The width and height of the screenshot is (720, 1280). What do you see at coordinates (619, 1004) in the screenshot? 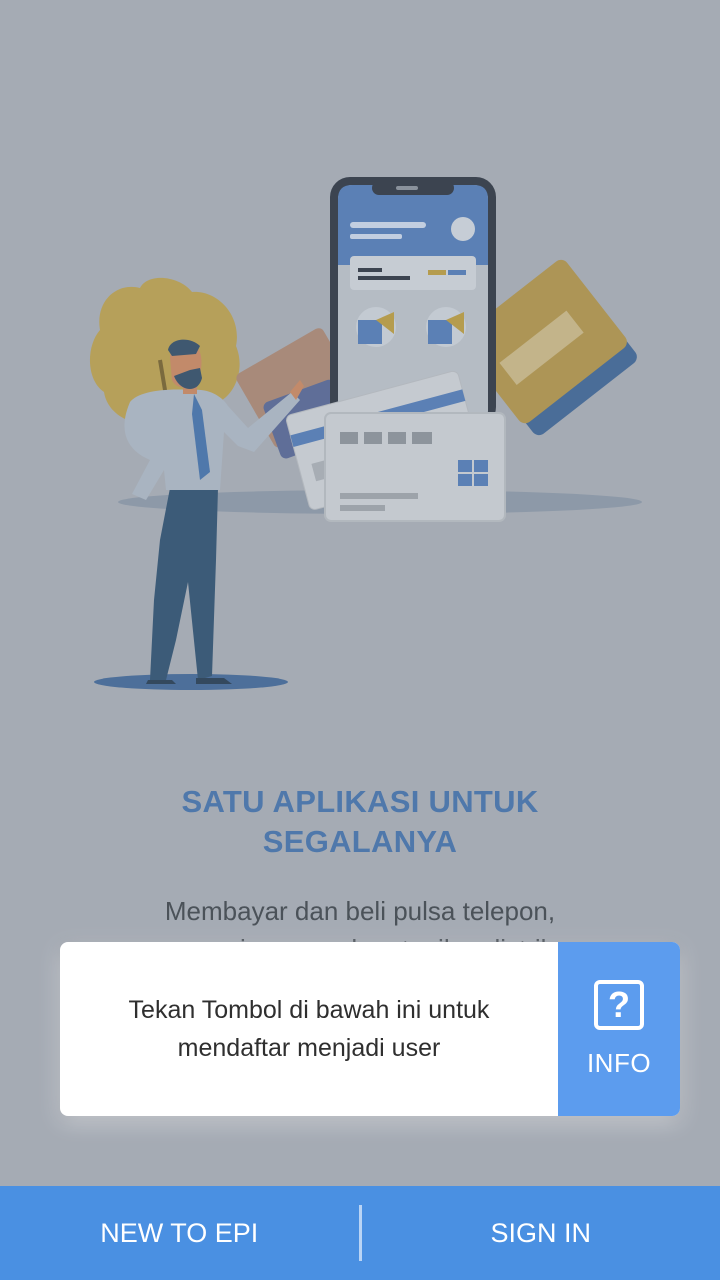
I see `question-mark-icon: ?` at bounding box center [619, 1004].